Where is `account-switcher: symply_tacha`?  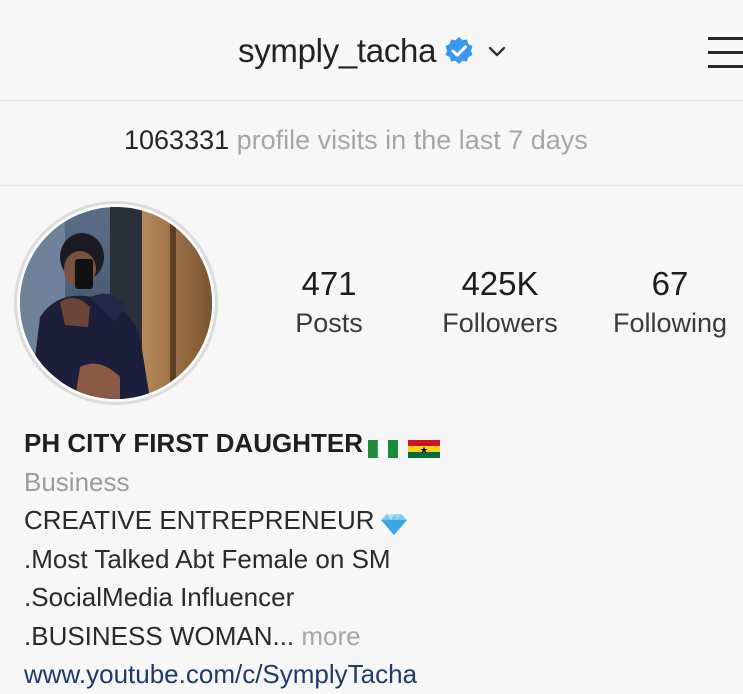
account-switcher: symply_tacha is located at coordinates (373, 51).